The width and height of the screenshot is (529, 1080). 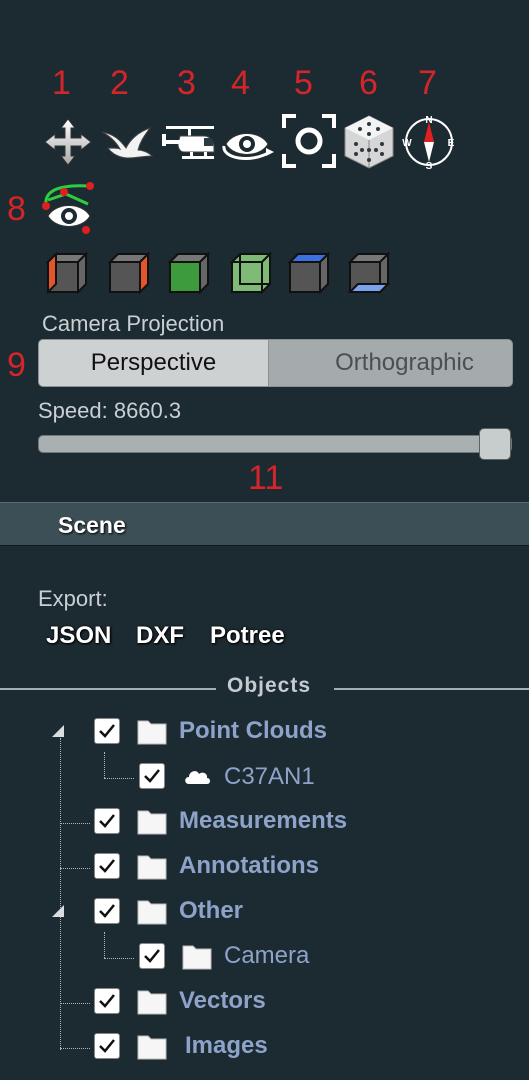 I want to click on tree-item-annotations: Annotations, so click(x=249, y=866).